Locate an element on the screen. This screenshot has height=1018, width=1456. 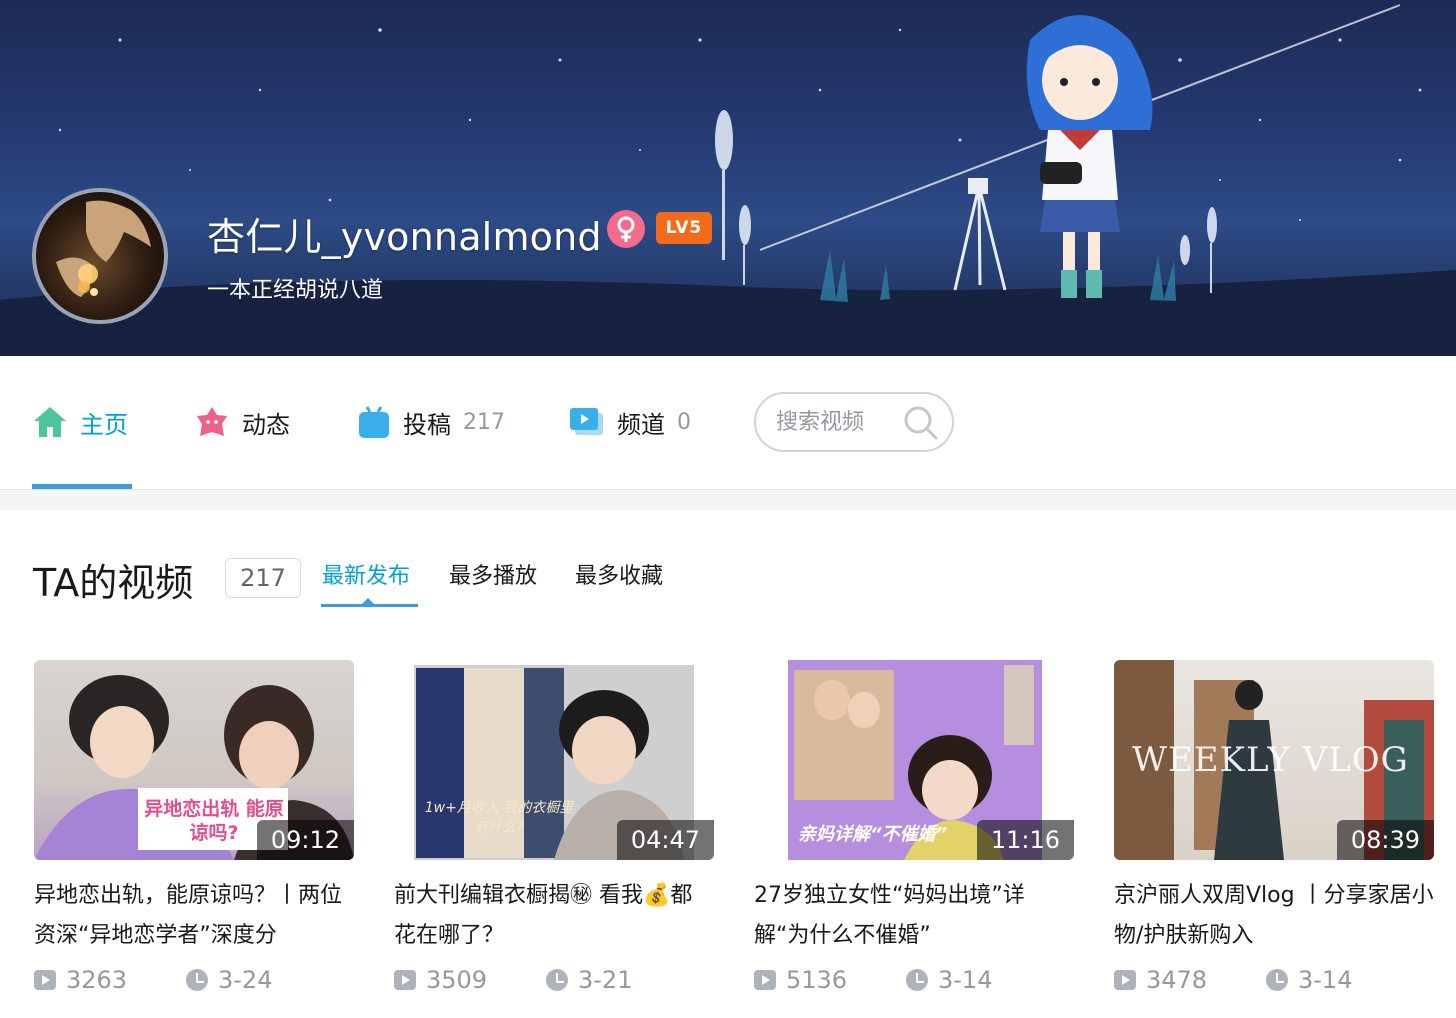
play-count: 5136 is located at coordinates (817, 980).